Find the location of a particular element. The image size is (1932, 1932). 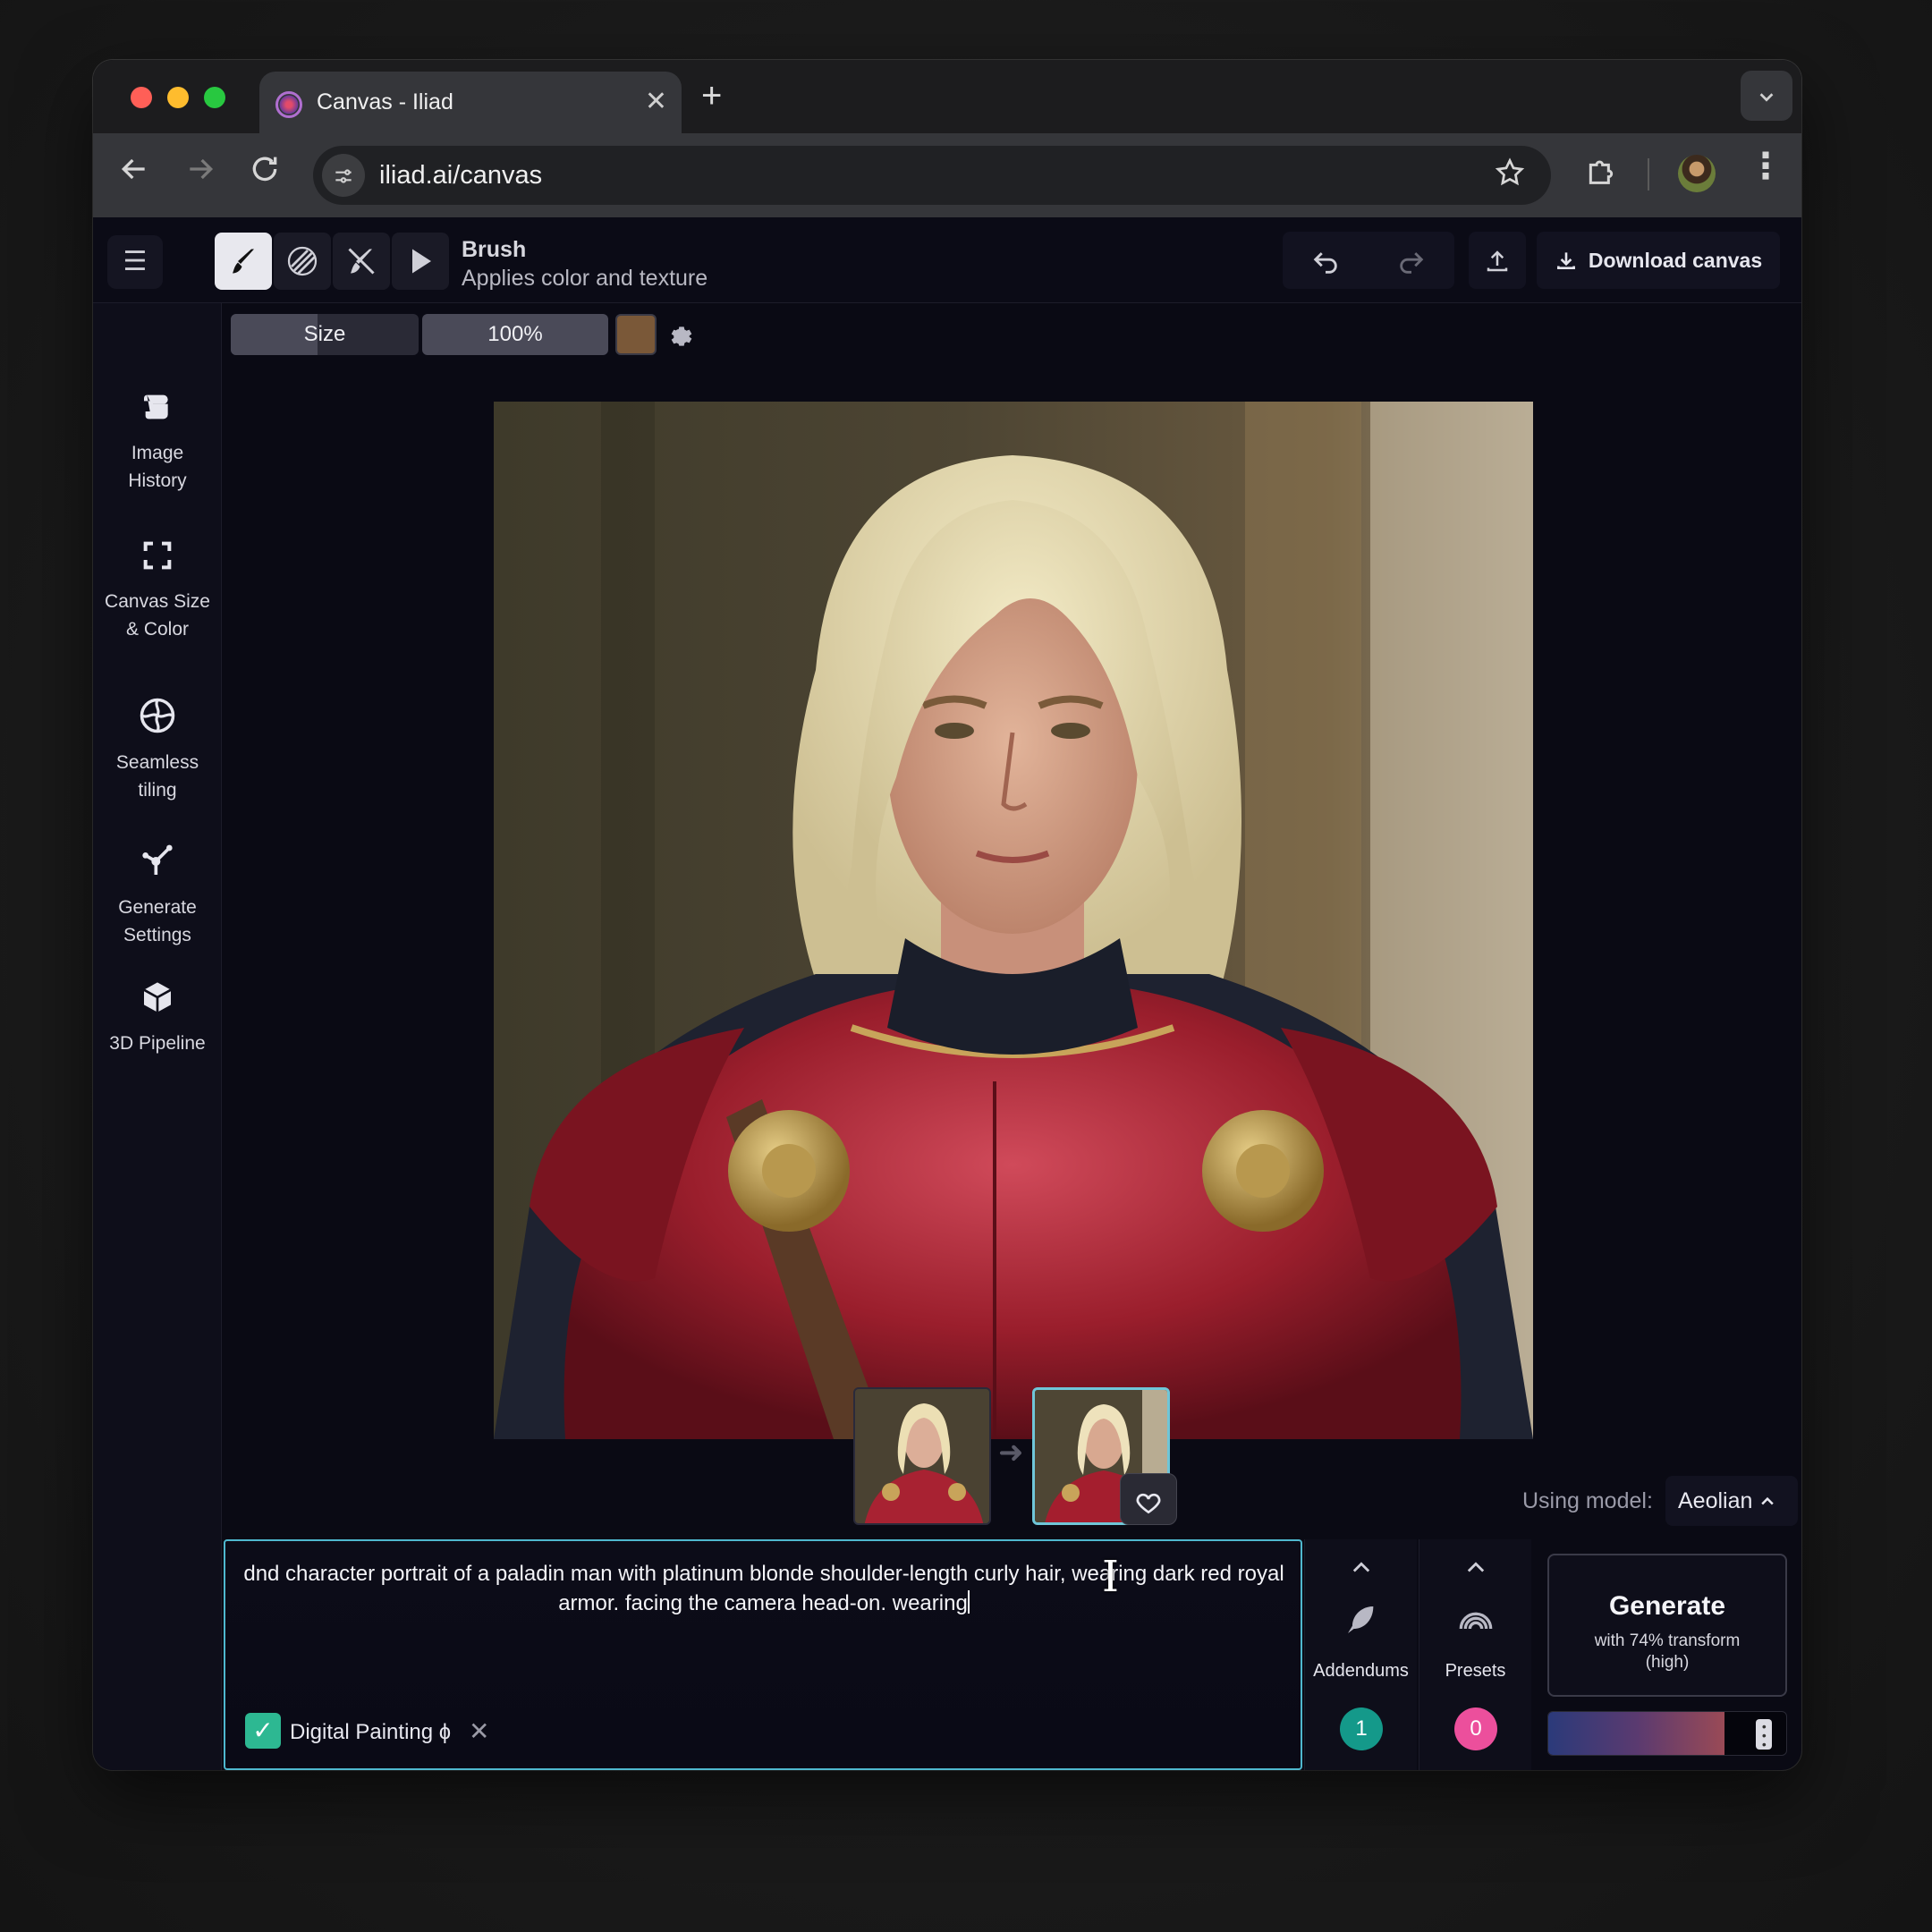

brush-color-swatch is located at coordinates (636, 334).